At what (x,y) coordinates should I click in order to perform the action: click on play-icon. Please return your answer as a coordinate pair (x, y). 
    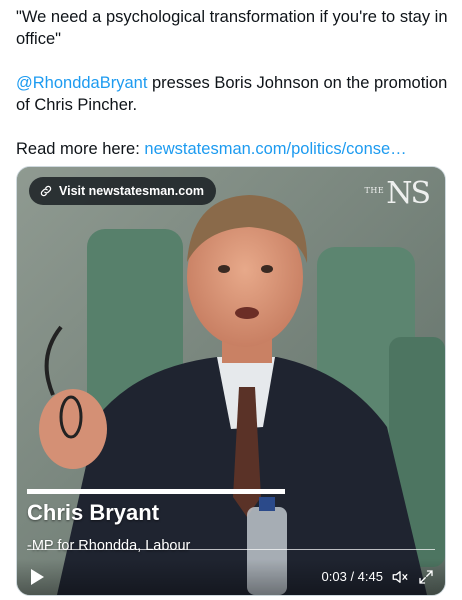
    Looking at the image, I should click on (37, 577).